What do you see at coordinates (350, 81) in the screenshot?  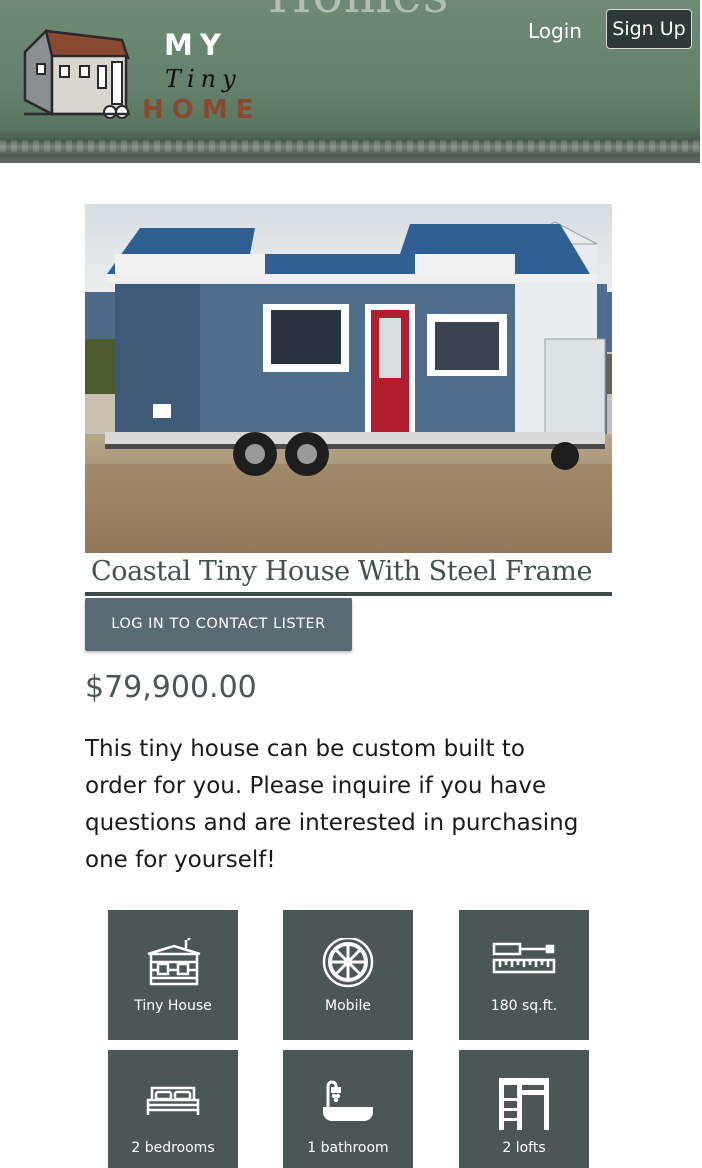 I see `site-header: Homes MY Tiny` at bounding box center [350, 81].